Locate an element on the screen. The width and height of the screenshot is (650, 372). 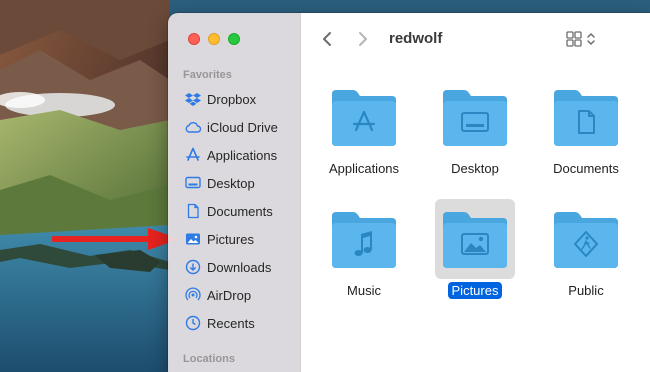
folder-label: Public is located at coordinates (586, 290).